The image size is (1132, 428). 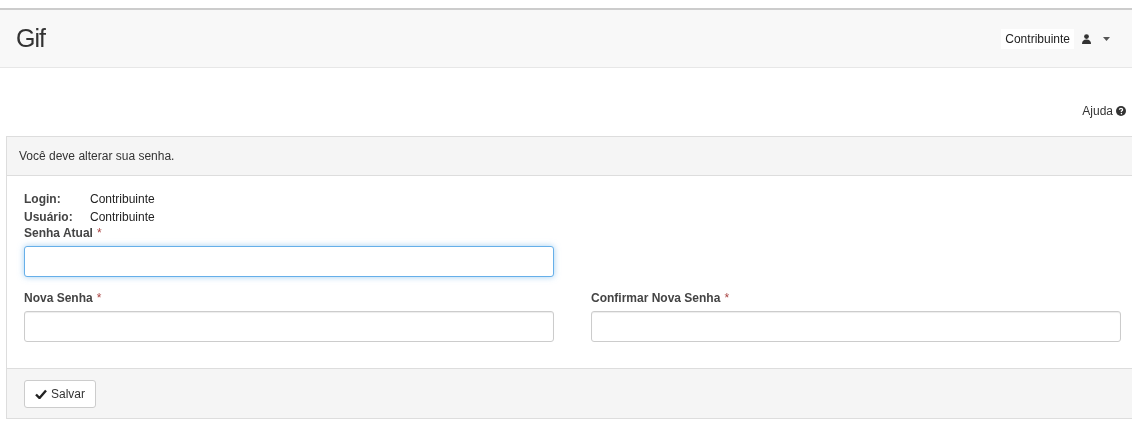 What do you see at coordinates (1086, 38) in the screenshot?
I see `user-icon` at bounding box center [1086, 38].